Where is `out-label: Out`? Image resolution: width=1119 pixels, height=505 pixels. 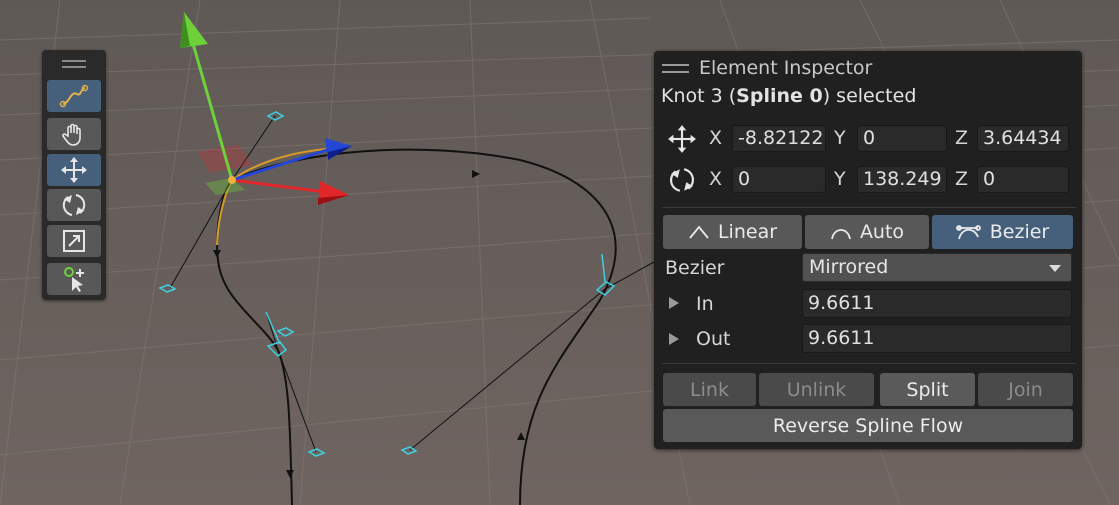 out-label: Out is located at coordinates (713, 339).